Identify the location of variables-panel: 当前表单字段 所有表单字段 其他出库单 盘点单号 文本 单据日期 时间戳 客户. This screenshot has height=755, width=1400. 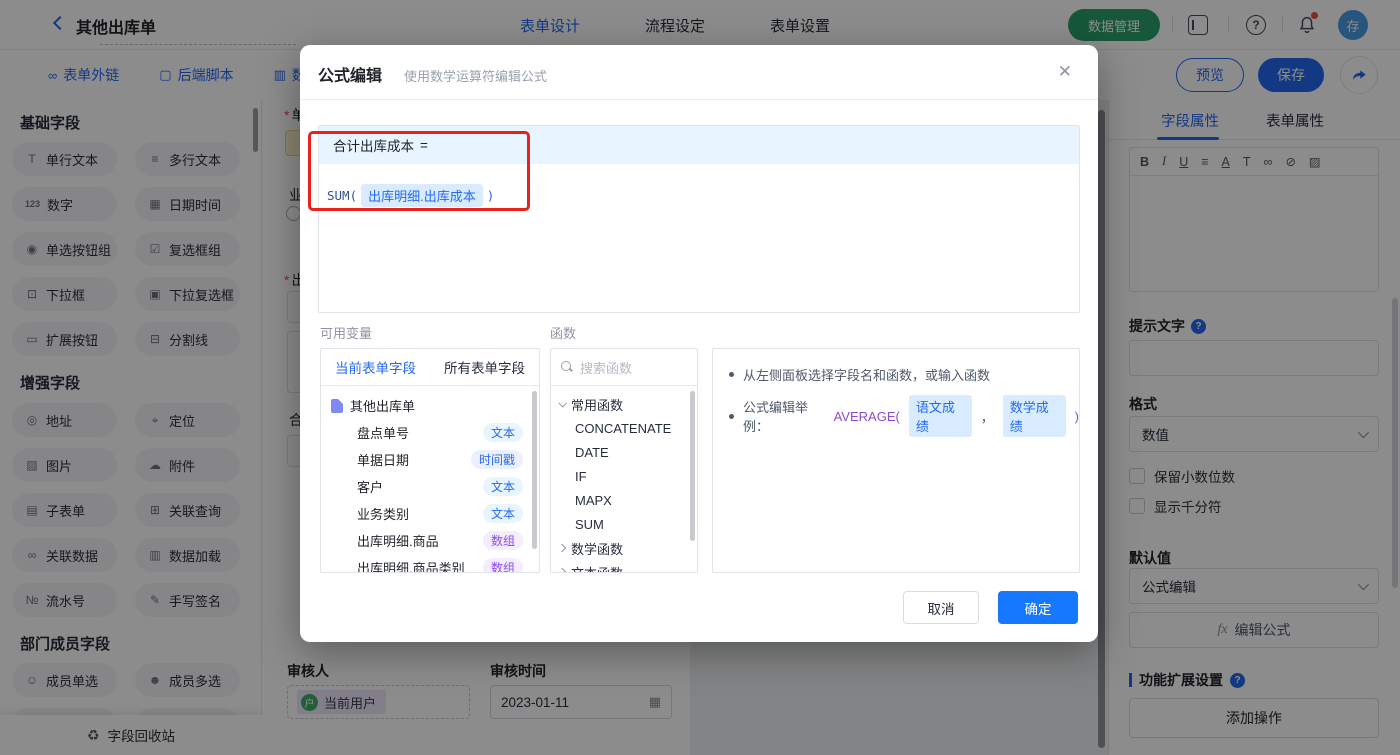
(430, 460).